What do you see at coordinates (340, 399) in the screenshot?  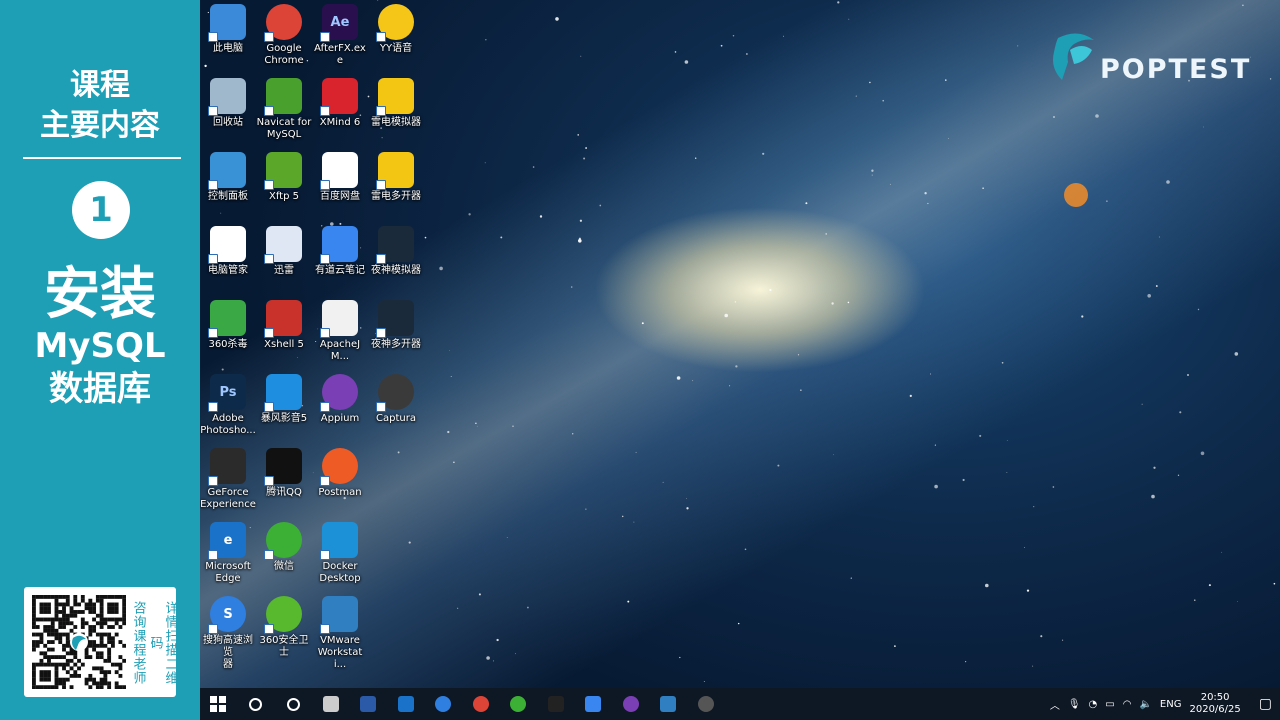 I see `desktop-icon-appium: Appium` at bounding box center [340, 399].